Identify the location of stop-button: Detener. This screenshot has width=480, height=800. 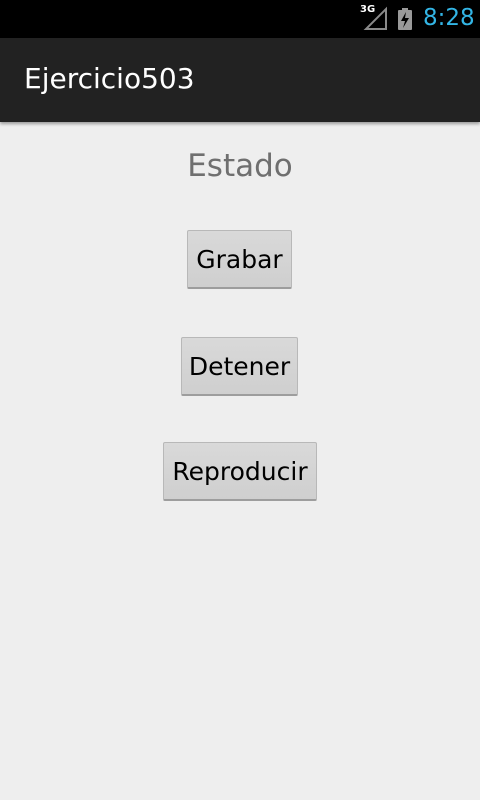
(239, 366).